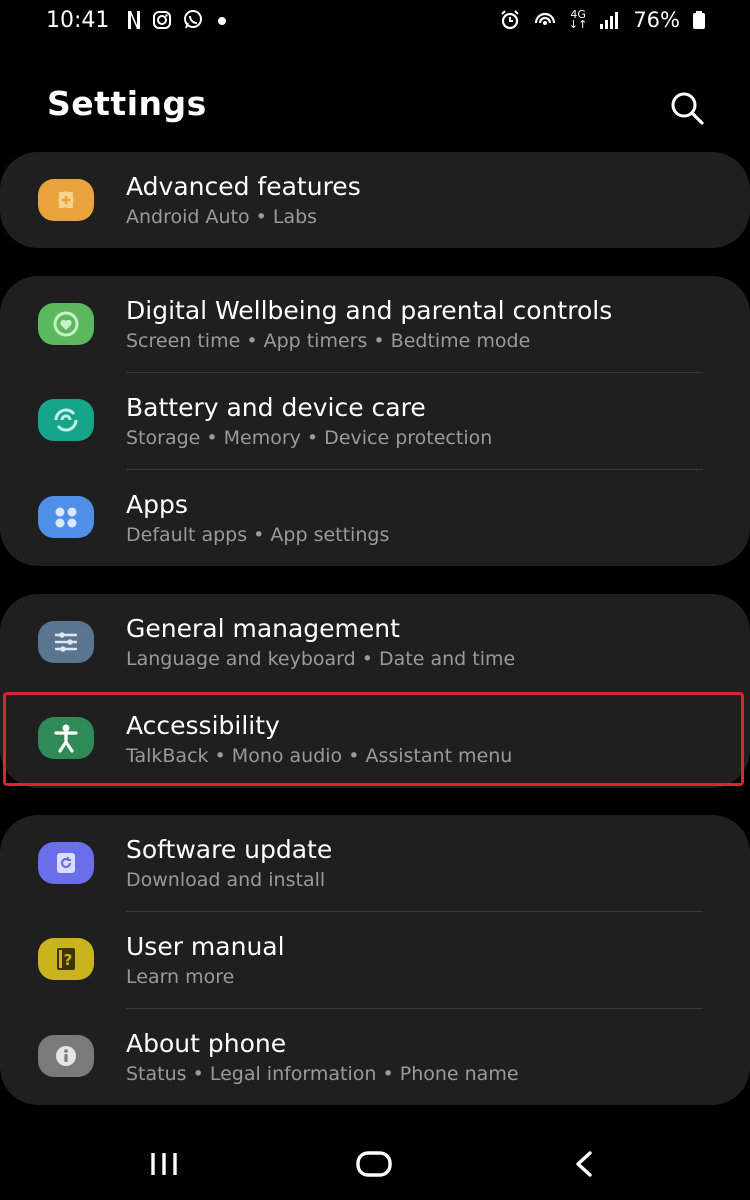 This screenshot has height=1200, width=750. I want to click on item-title: Apps, so click(157, 504).